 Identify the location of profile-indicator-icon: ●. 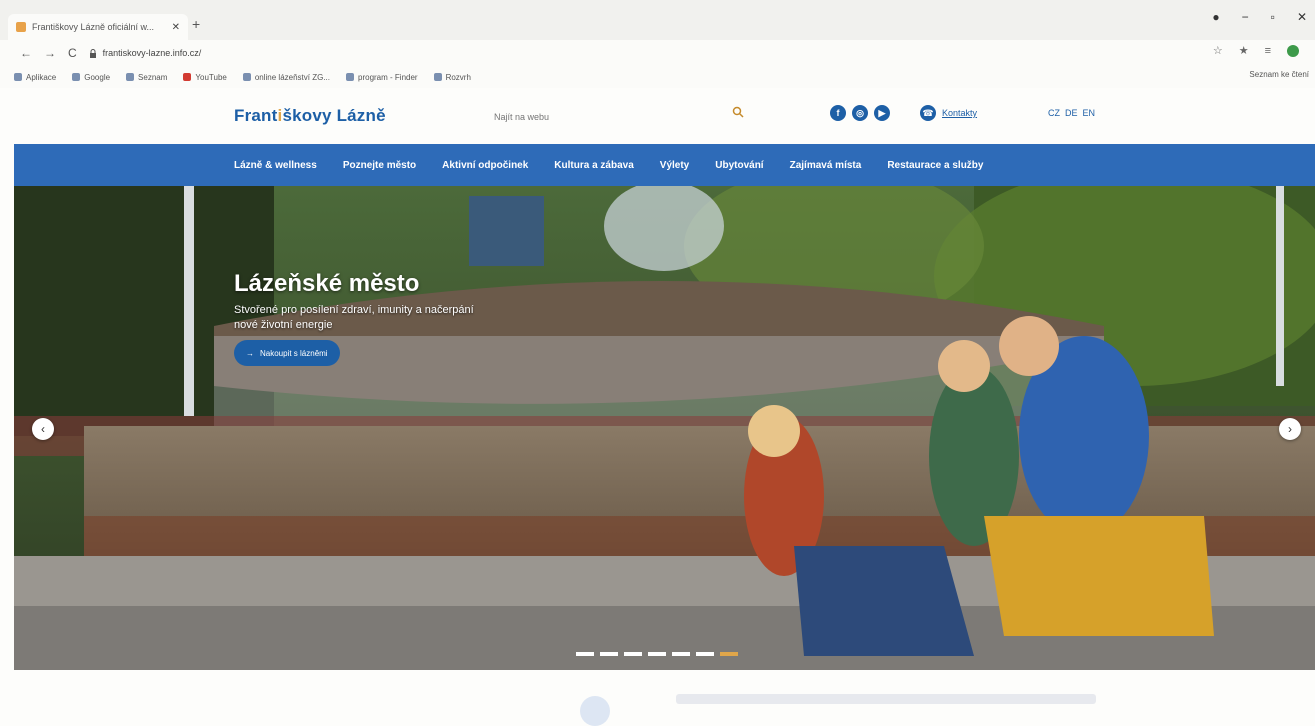
(1215, 17).